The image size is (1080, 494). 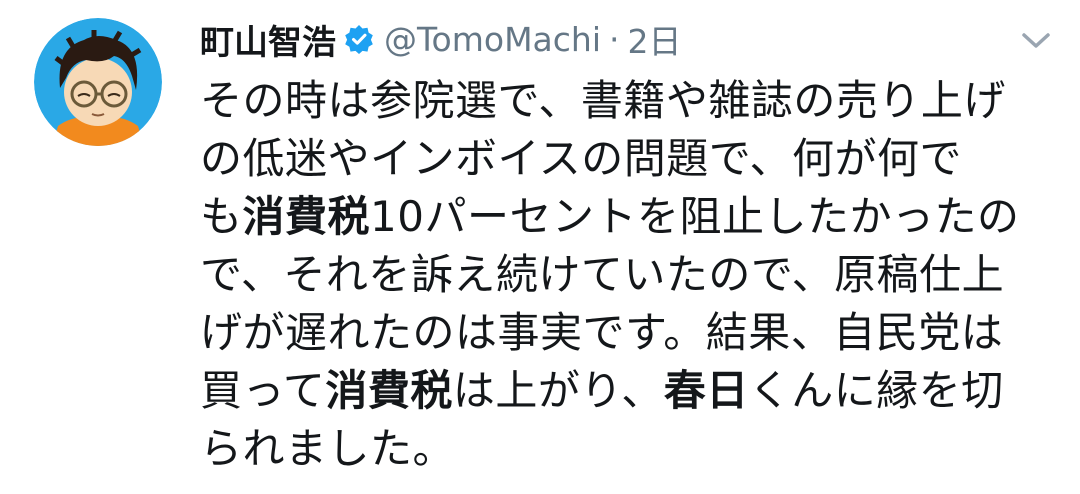 What do you see at coordinates (603, 100) in the screenshot?
I see `text-segment: その時は参院選で、書籍や雑誌の売り上げ` at bounding box center [603, 100].